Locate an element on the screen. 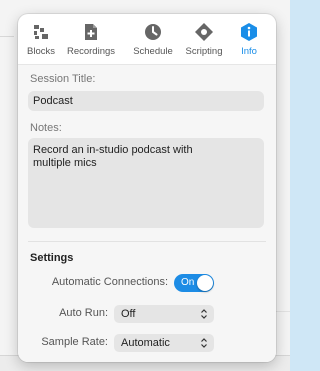  tab-label: Schedule is located at coordinates (153, 51).